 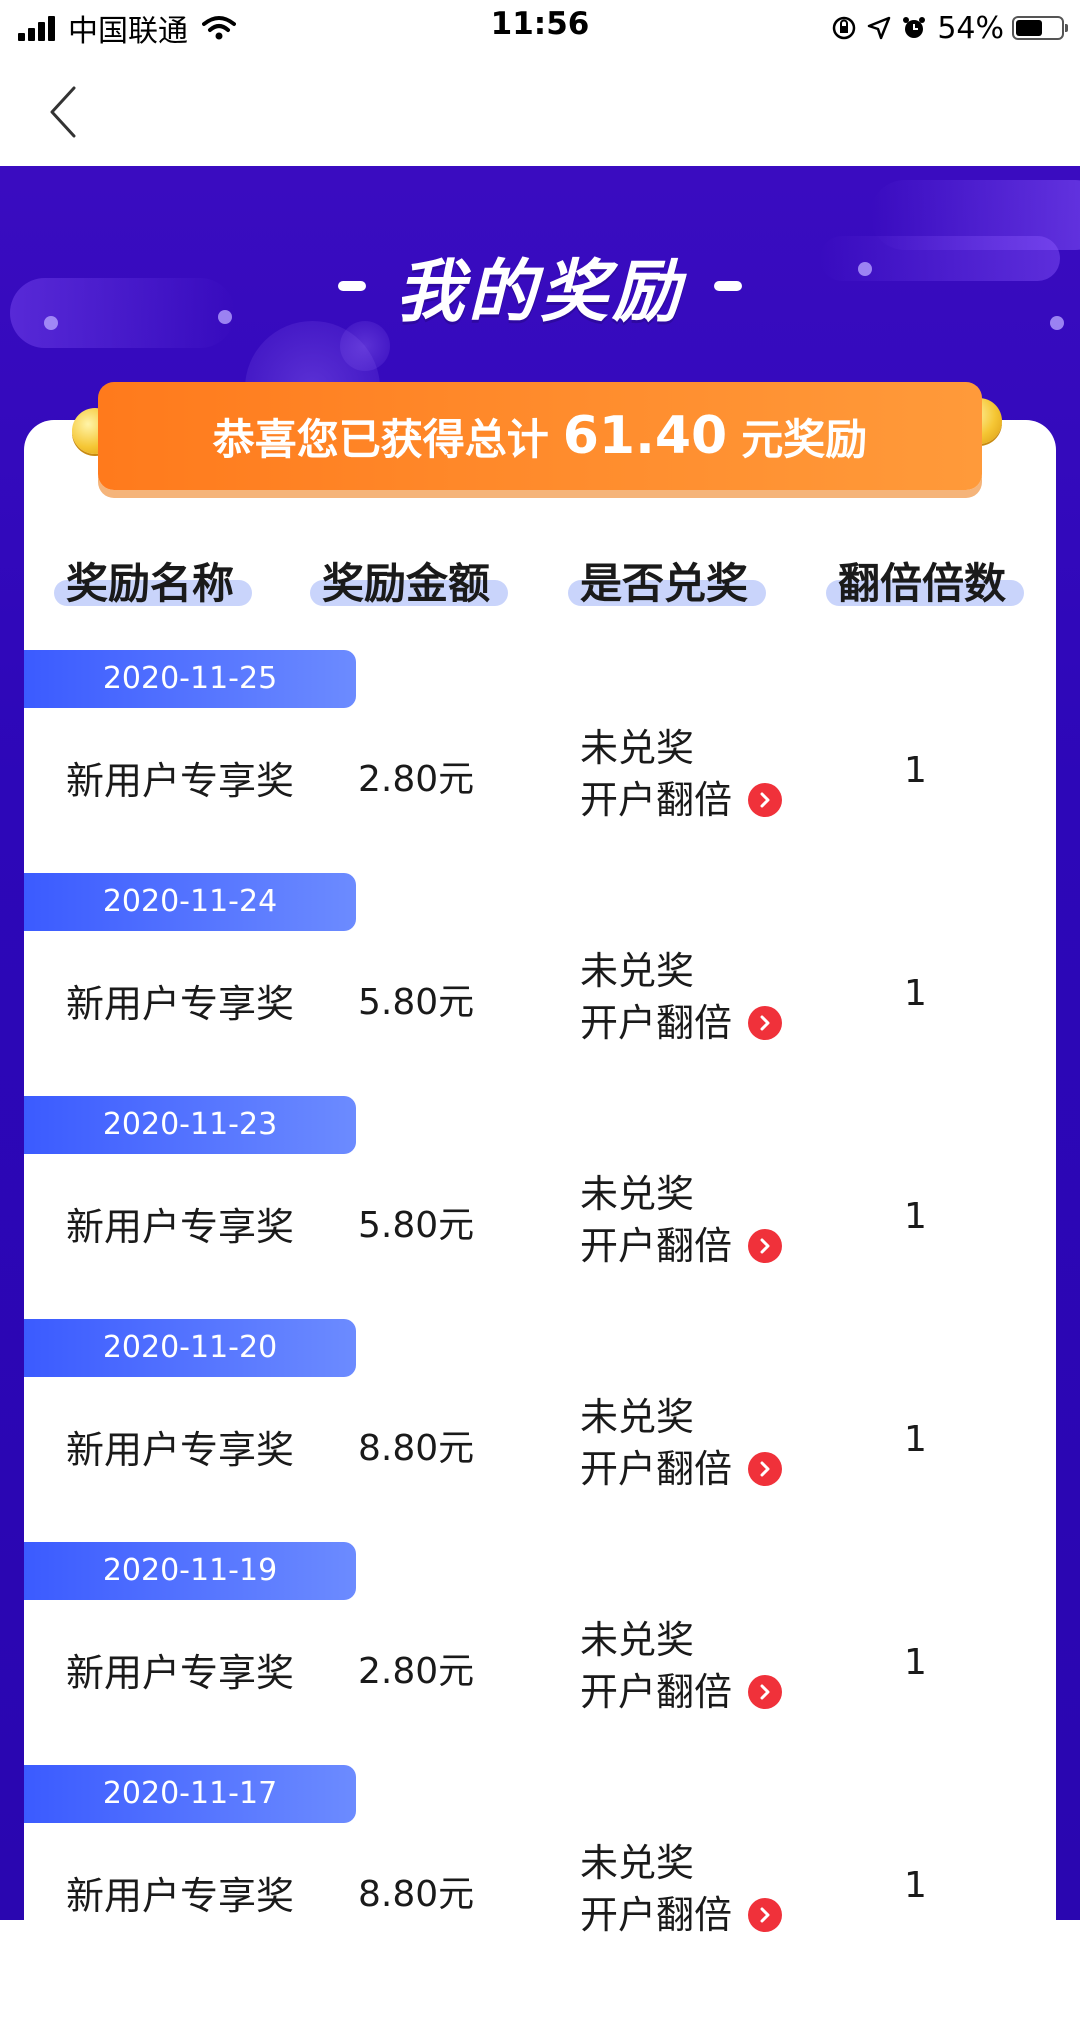 What do you see at coordinates (190, 902) in the screenshot?
I see `record-date: 2020-11-24` at bounding box center [190, 902].